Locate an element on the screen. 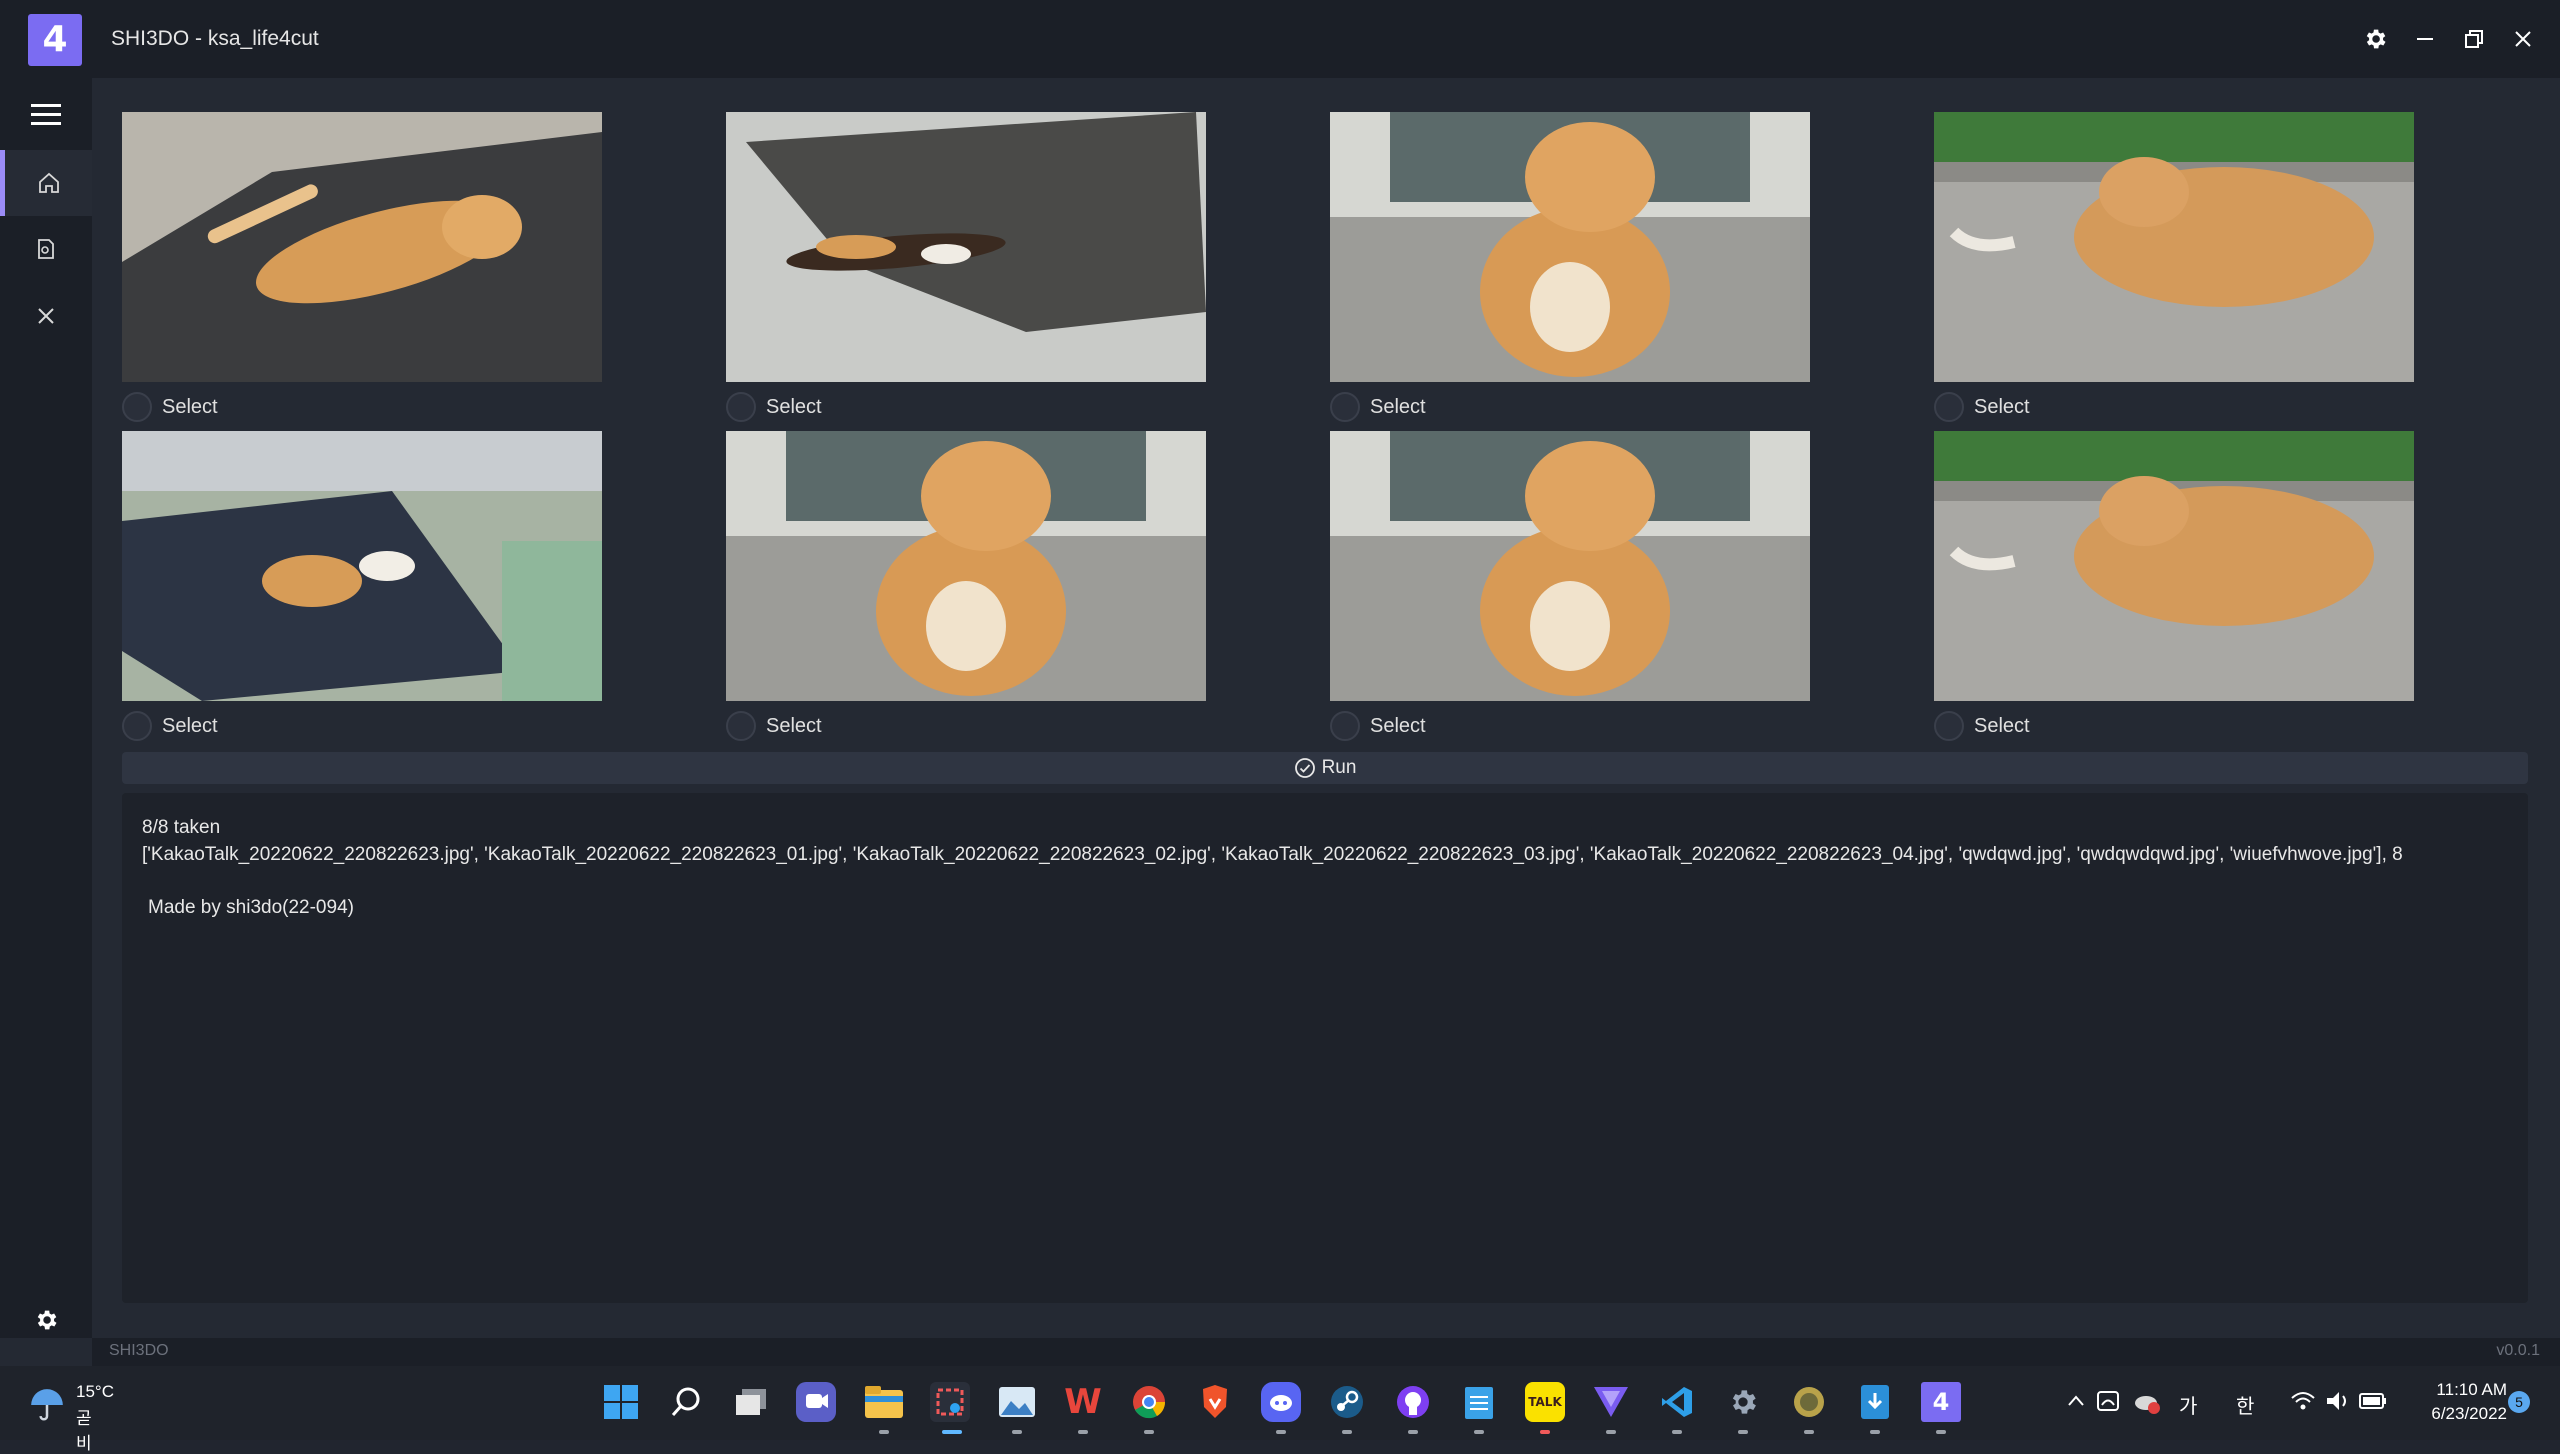 The height and width of the screenshot is (1454, 2560). active-indicator is located at coordinates (952, 1432).